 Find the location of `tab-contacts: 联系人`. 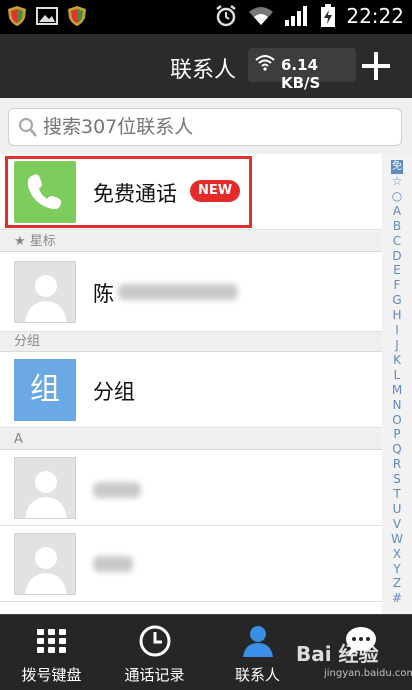

tab-contacts: 联系人 is located at coordinates (257, 652).